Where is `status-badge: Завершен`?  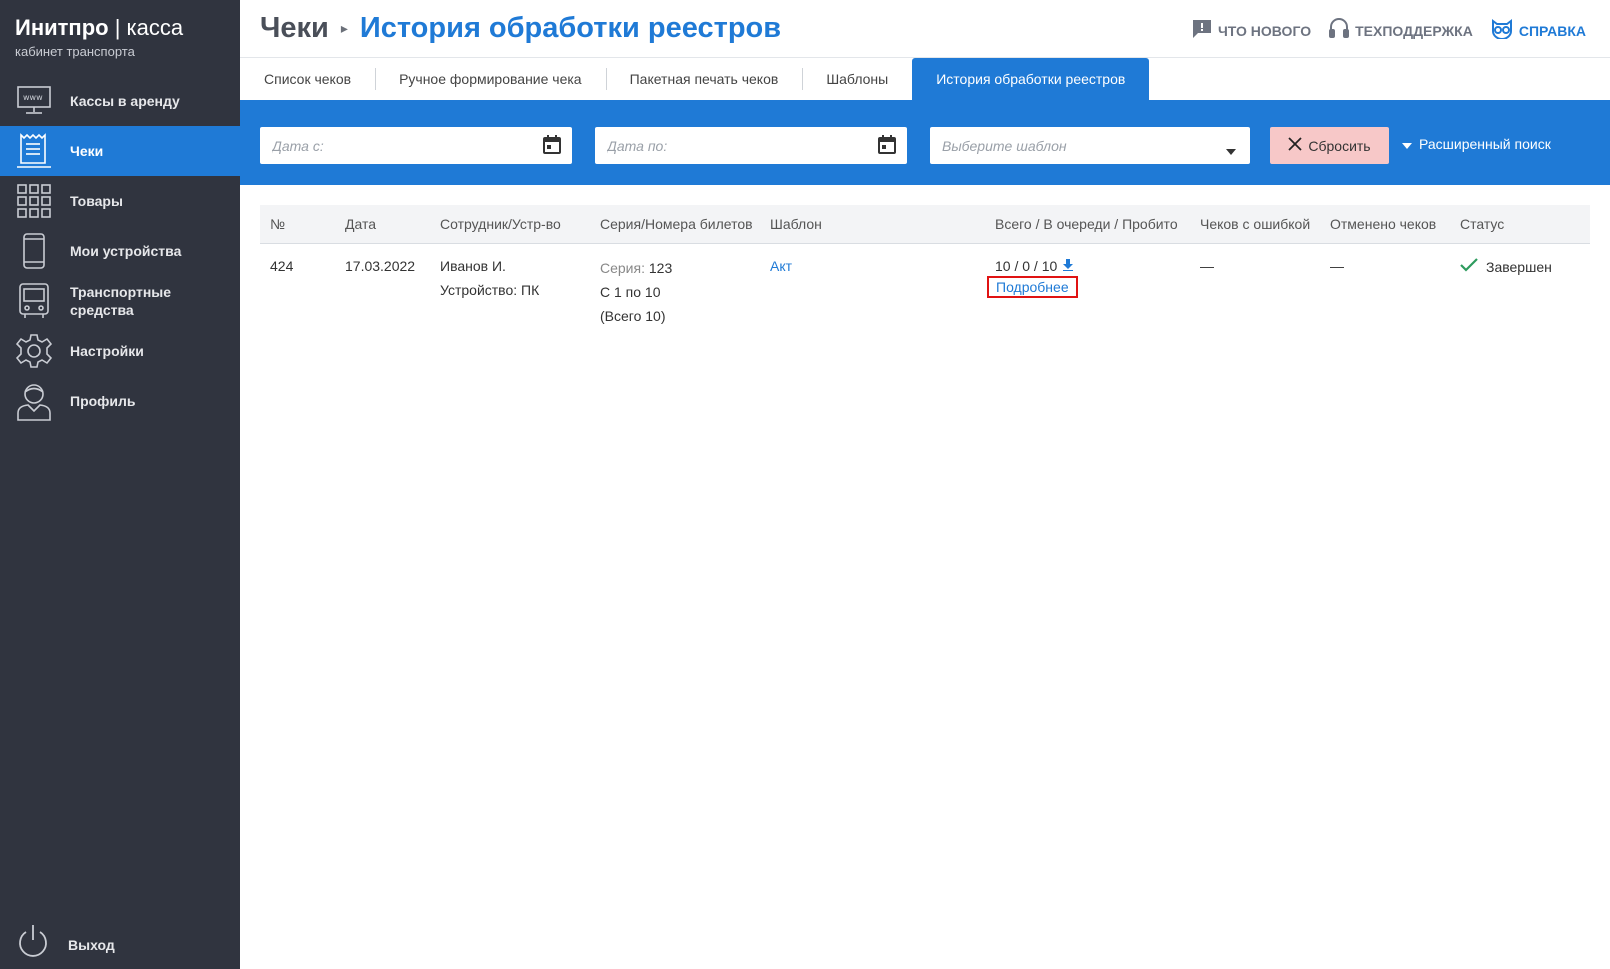 status-badge: Завершен is located at coordinates (1525, 266).